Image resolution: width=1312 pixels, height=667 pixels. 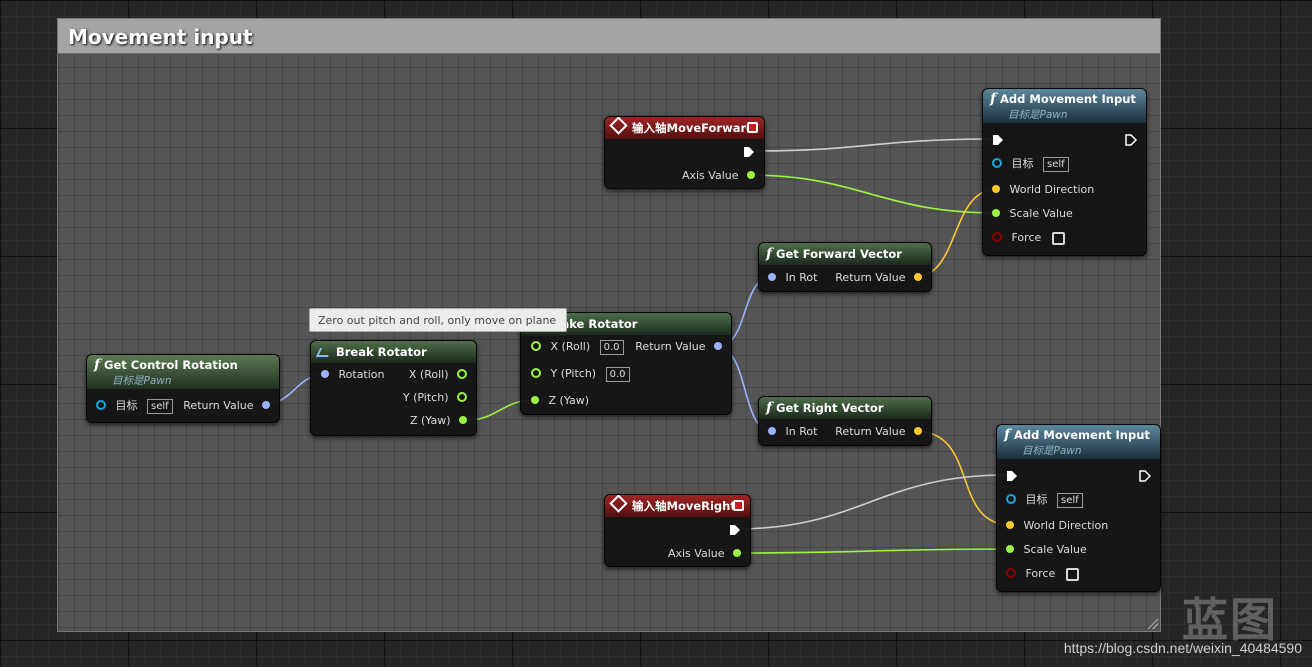 I want to click on node-header: f Get Right Vector, so click(x=845, y=408).